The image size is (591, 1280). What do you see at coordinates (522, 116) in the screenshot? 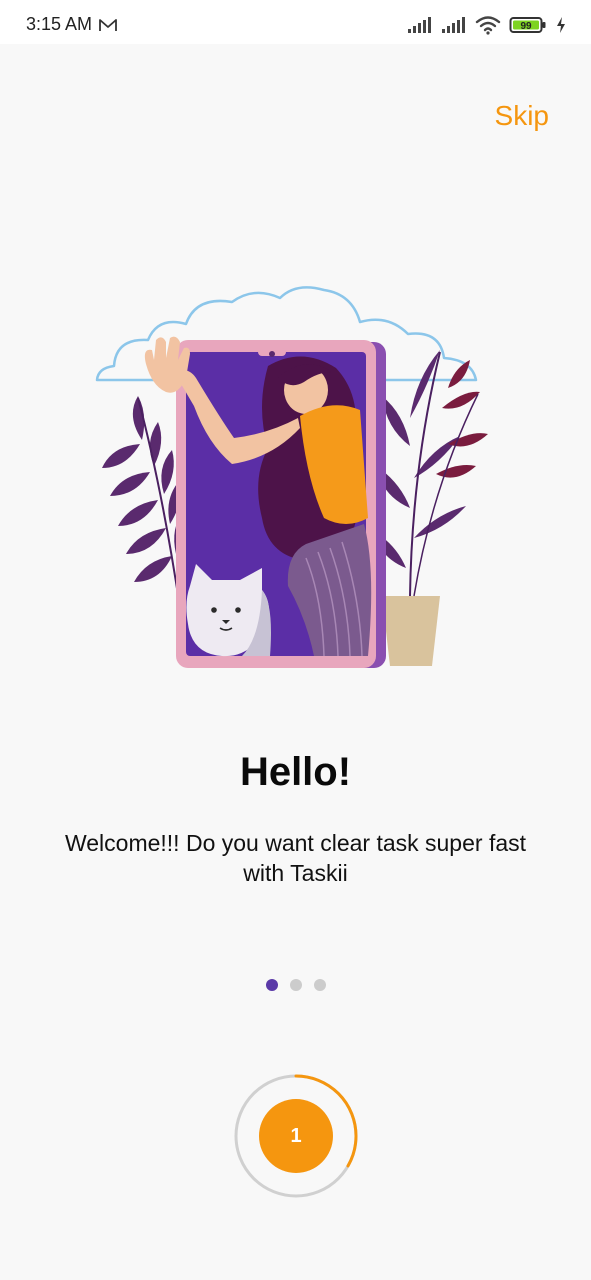
I see `skip-button: Skip` at bounding box center [522, 116].